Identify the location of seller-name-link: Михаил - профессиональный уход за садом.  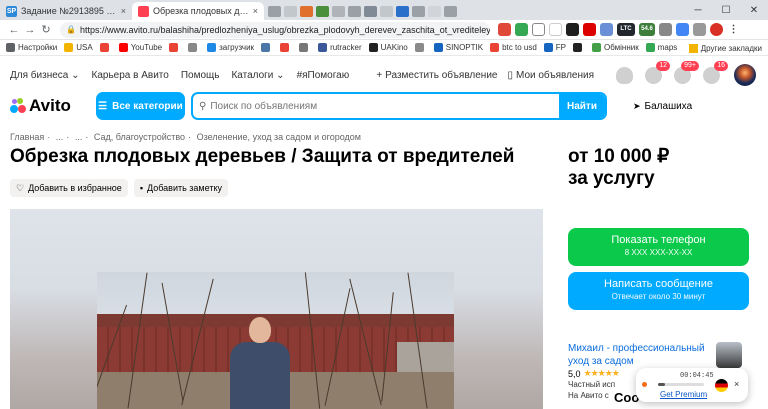
(638, 355).